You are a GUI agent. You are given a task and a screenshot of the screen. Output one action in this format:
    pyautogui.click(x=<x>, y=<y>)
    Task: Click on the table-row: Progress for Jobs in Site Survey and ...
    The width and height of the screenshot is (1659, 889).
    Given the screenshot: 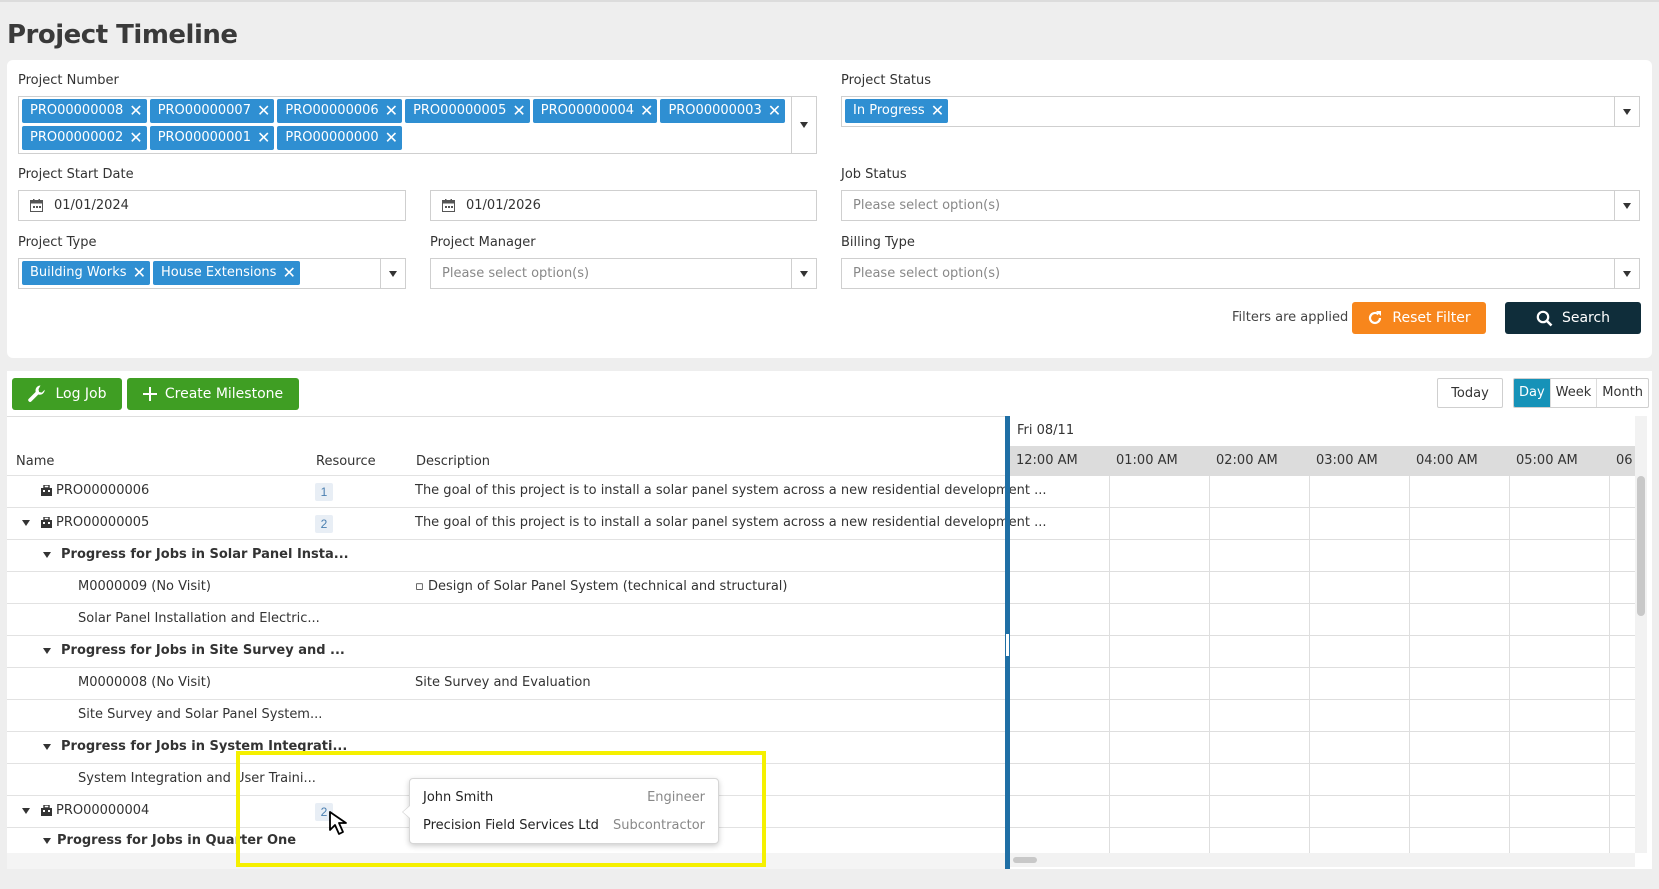 What is the action you would take?
    pyautogui.click(x=506, y=651)
    